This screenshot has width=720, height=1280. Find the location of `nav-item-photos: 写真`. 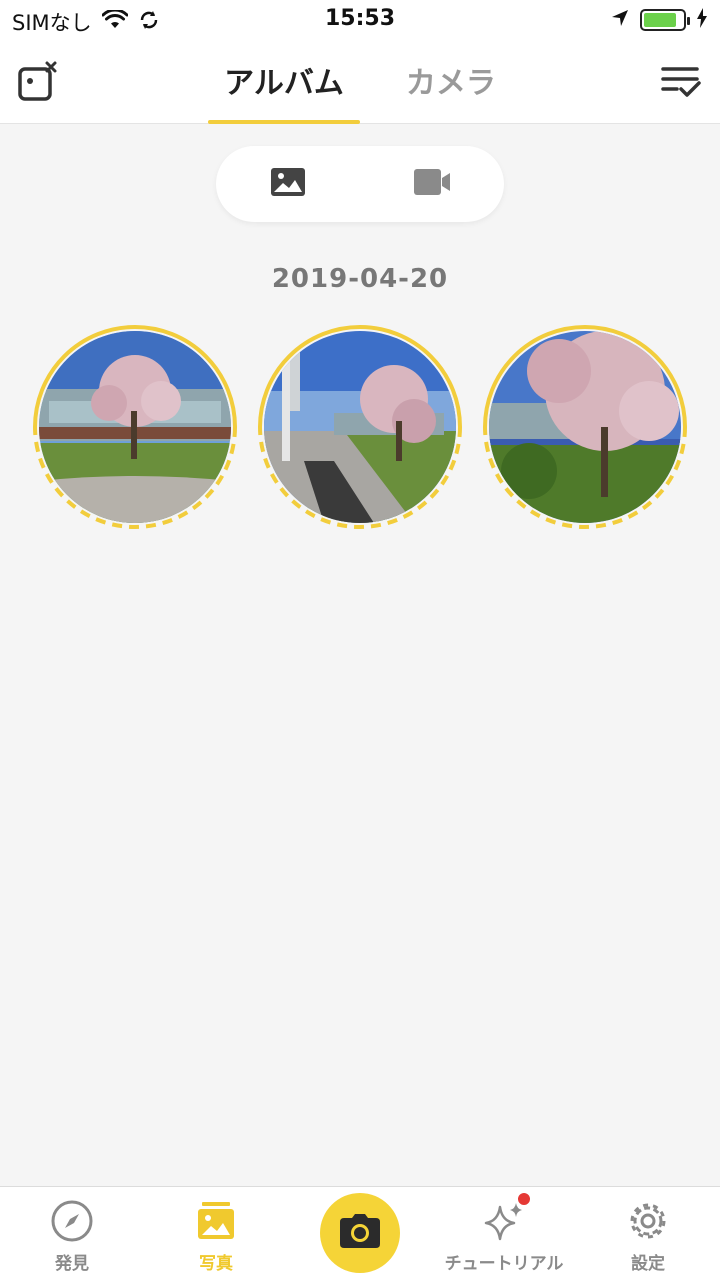

nav-item-photos: 写真 is located at coordinates (216, 1239).